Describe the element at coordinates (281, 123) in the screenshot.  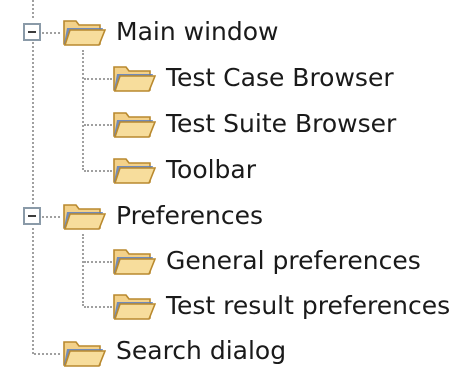
I see `tree-node-label: Test Suite Browser` at that location.